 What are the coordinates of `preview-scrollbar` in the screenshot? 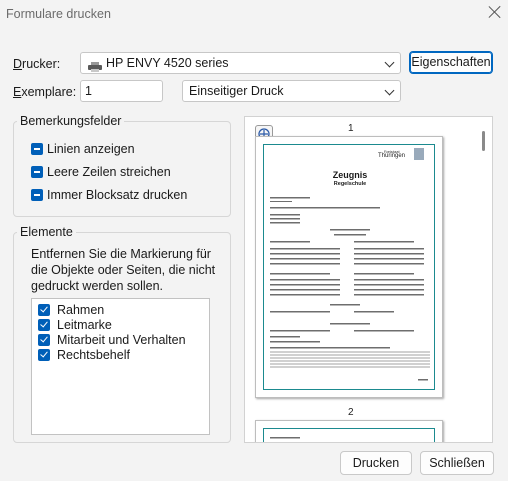 It's located at (483, 141).